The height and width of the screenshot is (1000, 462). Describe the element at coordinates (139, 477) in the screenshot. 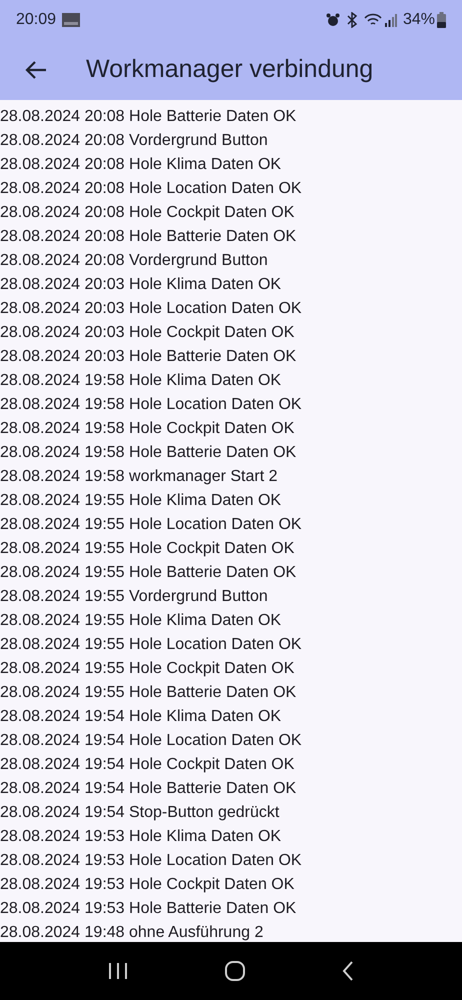

I see `log-entry: 28.08.2024 19:58 workmanager Start 2` at that location.